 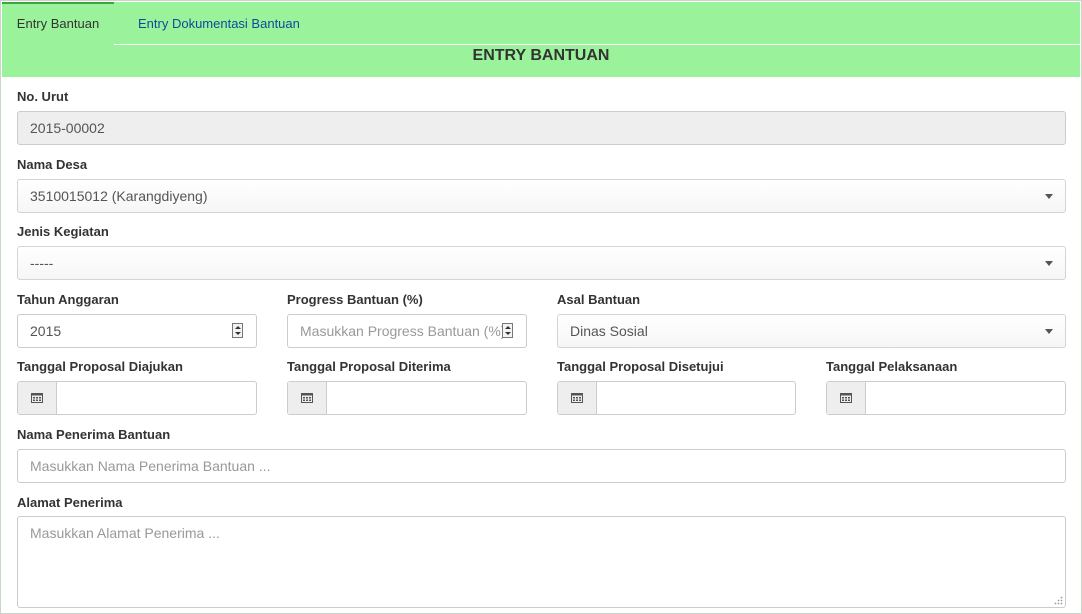 What do you see at coordinates (946, 398) in the screenshot?
I see `tgl-pelaksanaan-group` at bounding box center [946, 398].